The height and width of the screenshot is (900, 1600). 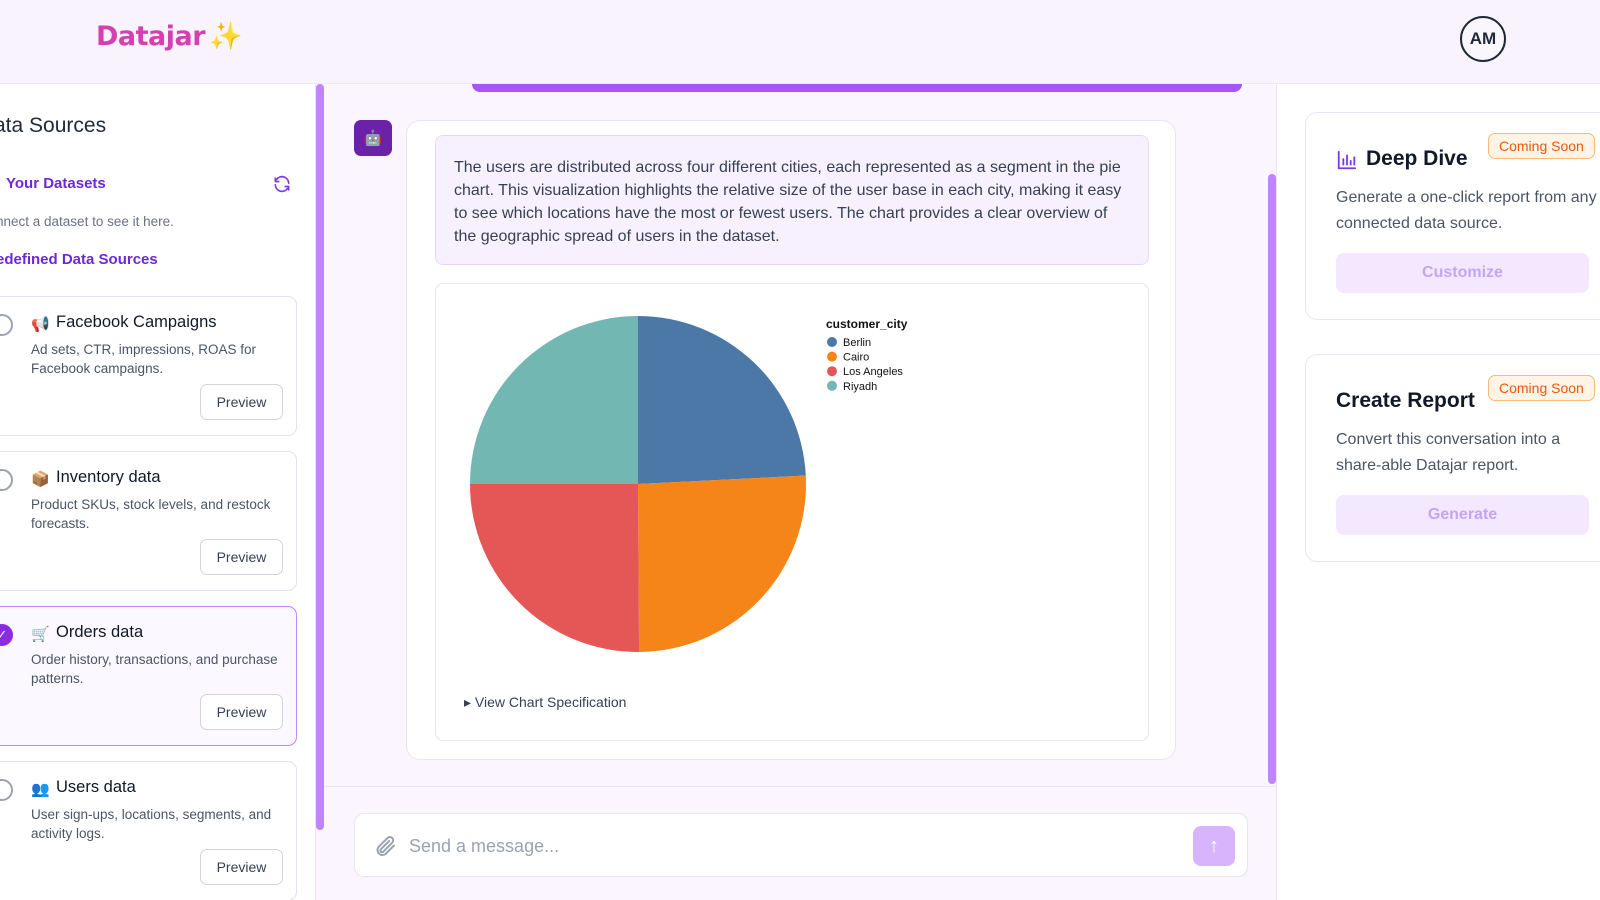 I want to click on data-source-name: Orders data, so click(x=100, y=632).